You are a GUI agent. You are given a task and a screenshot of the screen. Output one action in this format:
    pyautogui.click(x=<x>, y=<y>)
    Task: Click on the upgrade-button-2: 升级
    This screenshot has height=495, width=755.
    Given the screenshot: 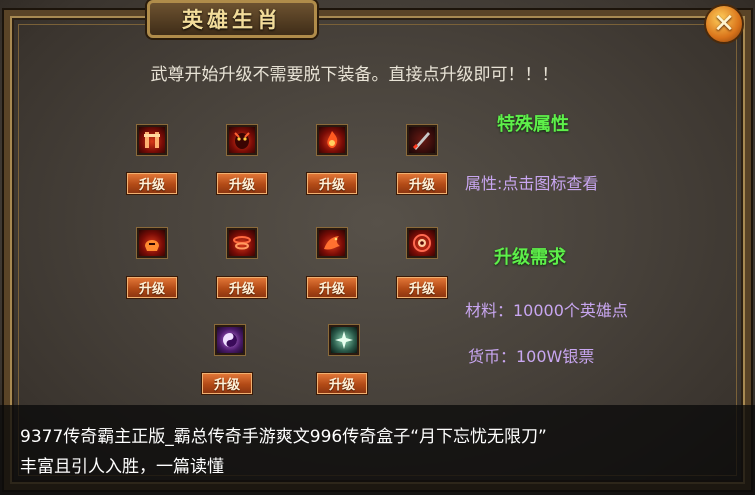 What is the action you would take?
    pyautogui.click(x=242, y=183)
    